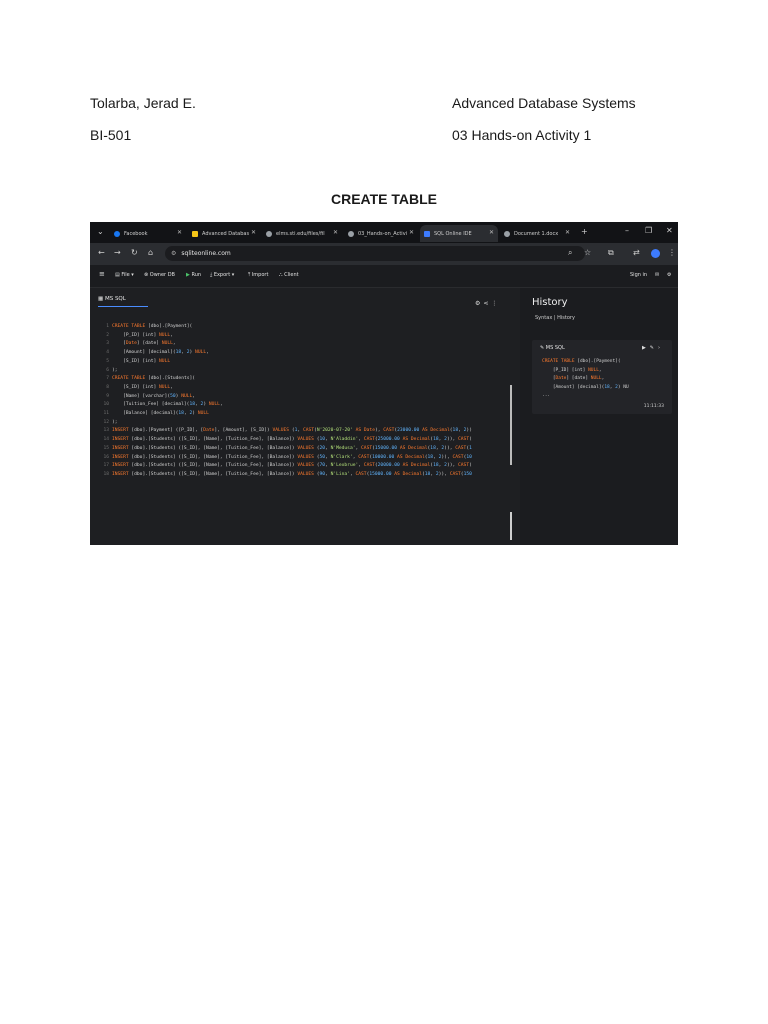 This screenshot has height=1024, width=768. Describe the element at coordinates (134, 252) in the screenshot. I see `reload-icon: ↻` at that location.